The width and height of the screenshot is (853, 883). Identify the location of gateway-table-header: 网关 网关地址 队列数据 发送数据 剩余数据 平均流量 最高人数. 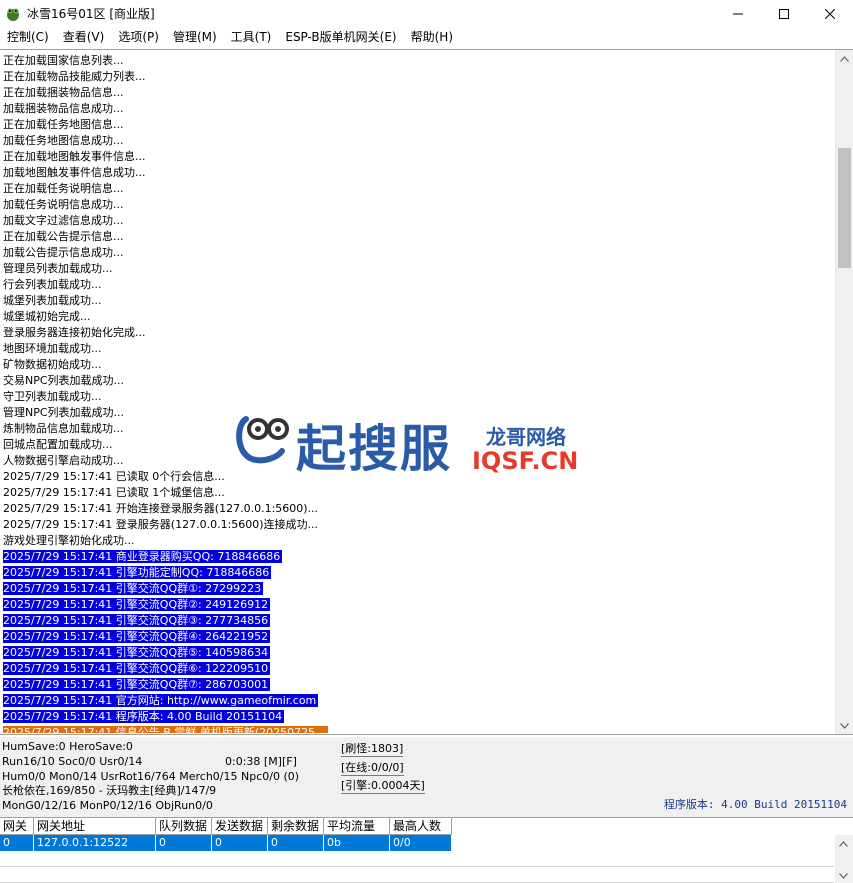
(226, 826).